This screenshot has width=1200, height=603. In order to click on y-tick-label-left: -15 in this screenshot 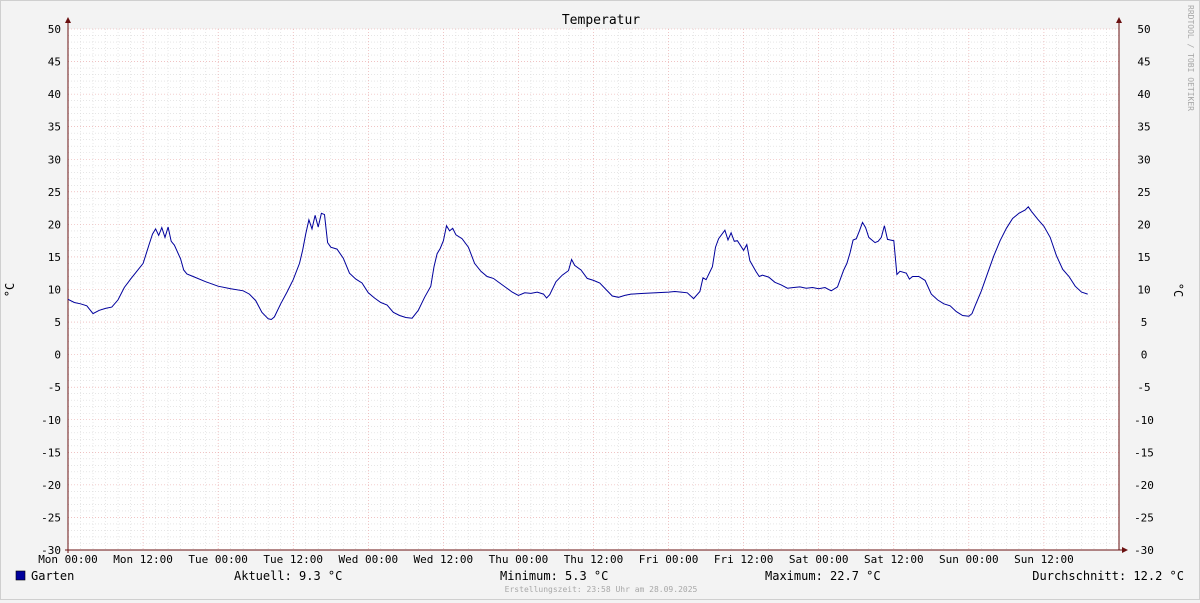, I will do `click(51, 452)`.